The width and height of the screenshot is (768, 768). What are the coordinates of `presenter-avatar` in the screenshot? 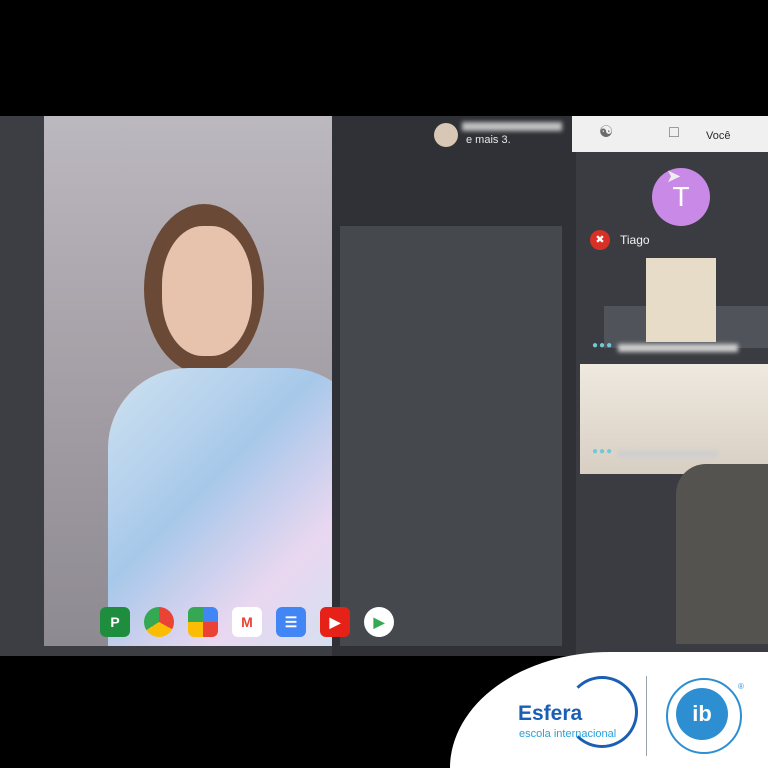 It's located at (446, 135).